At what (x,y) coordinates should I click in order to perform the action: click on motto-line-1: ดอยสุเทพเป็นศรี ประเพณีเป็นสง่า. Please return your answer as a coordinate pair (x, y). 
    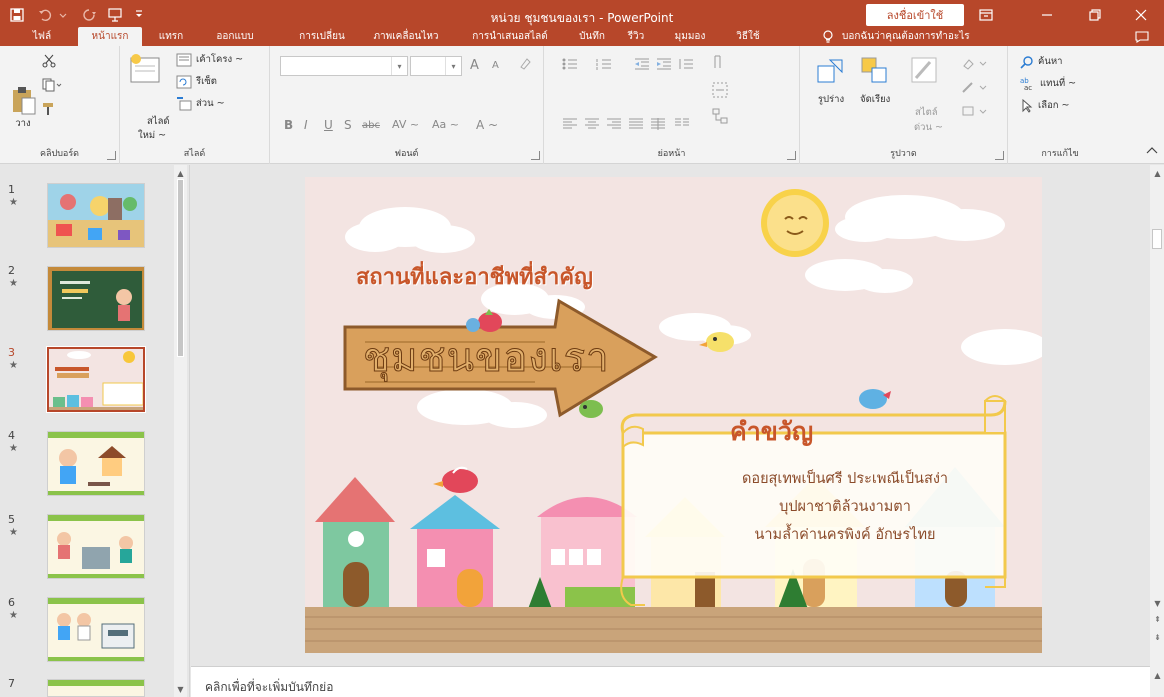
    Looking at the image, I should click on (843, 478).